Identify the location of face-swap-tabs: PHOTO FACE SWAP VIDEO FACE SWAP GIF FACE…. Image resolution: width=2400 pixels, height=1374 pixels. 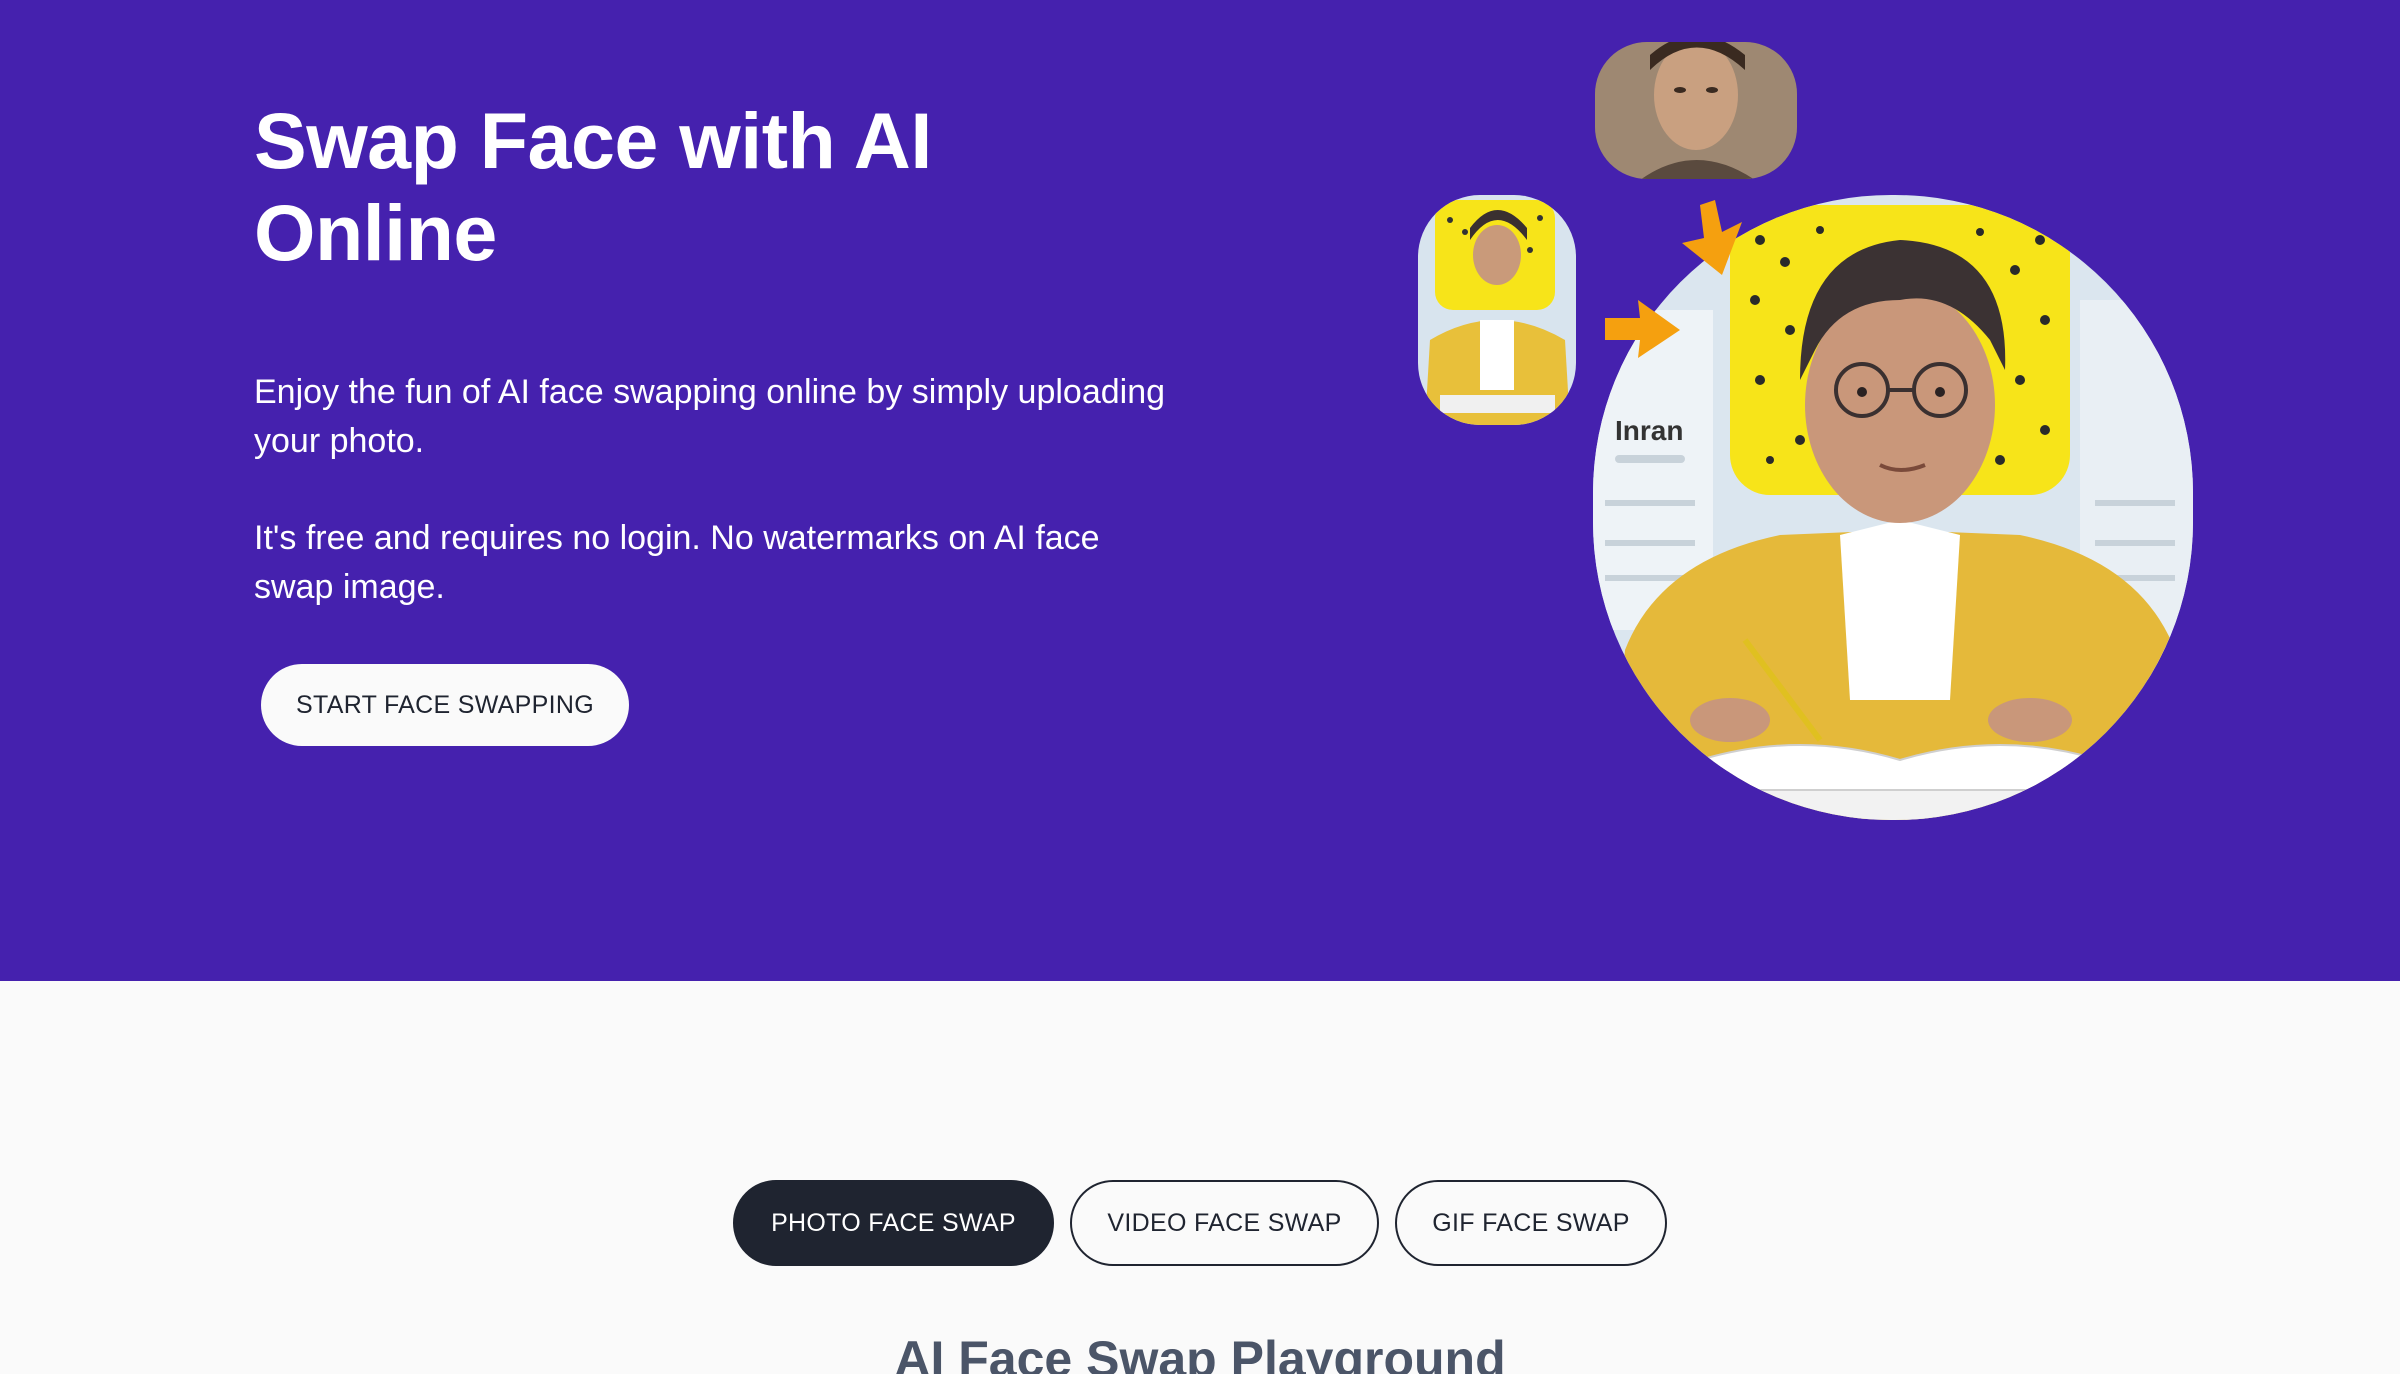
(1200, 1223).